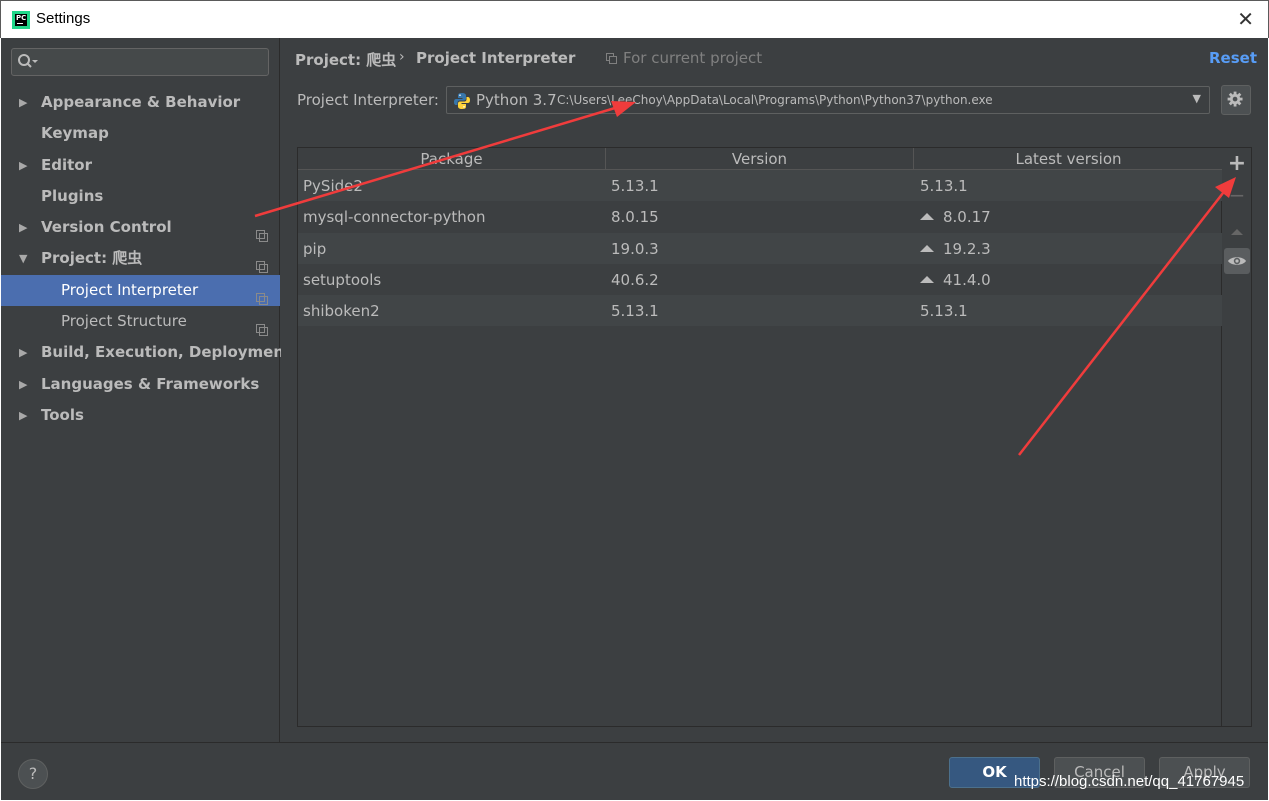 This screenshot has height=801, width=1269. What do you see at coordinates (140, 165) in the screenshot?
I see `sidebar-item-editor: ▶ Editor` at bounding box center [140, 165].